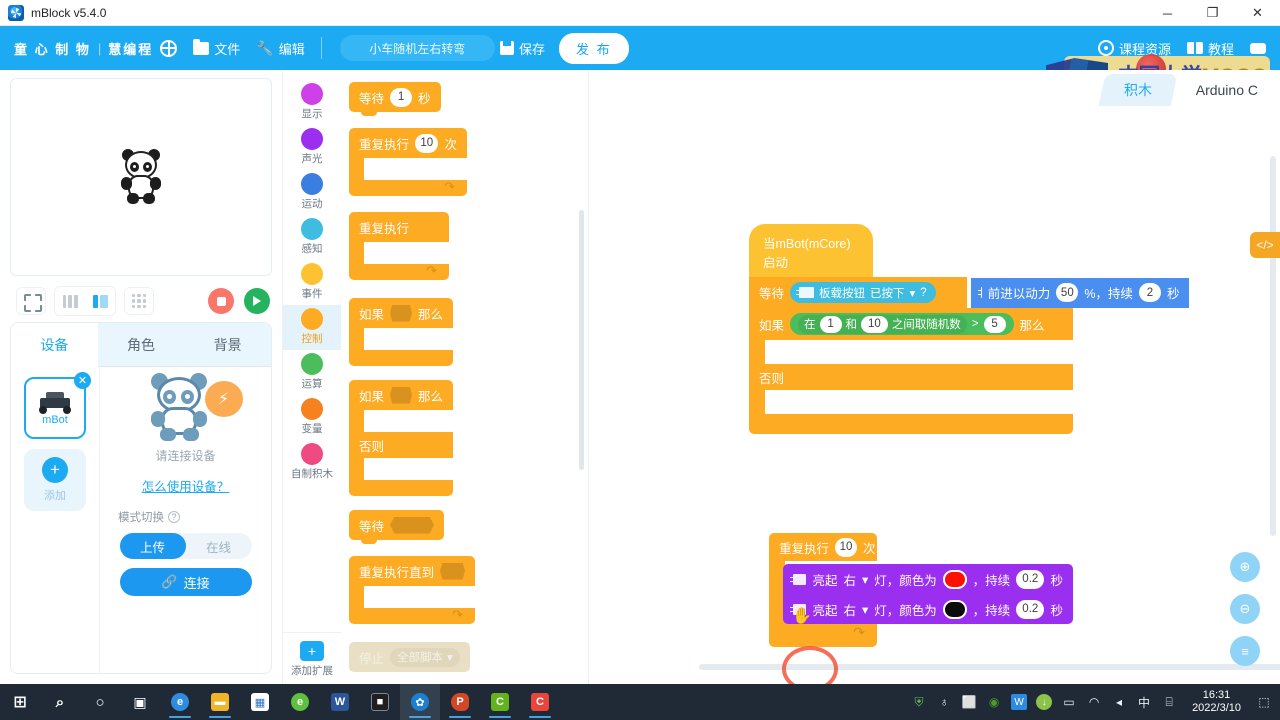 This screenshot has width=1280, height=720. I want to click on cortana-button: ○, so click(100, 702).